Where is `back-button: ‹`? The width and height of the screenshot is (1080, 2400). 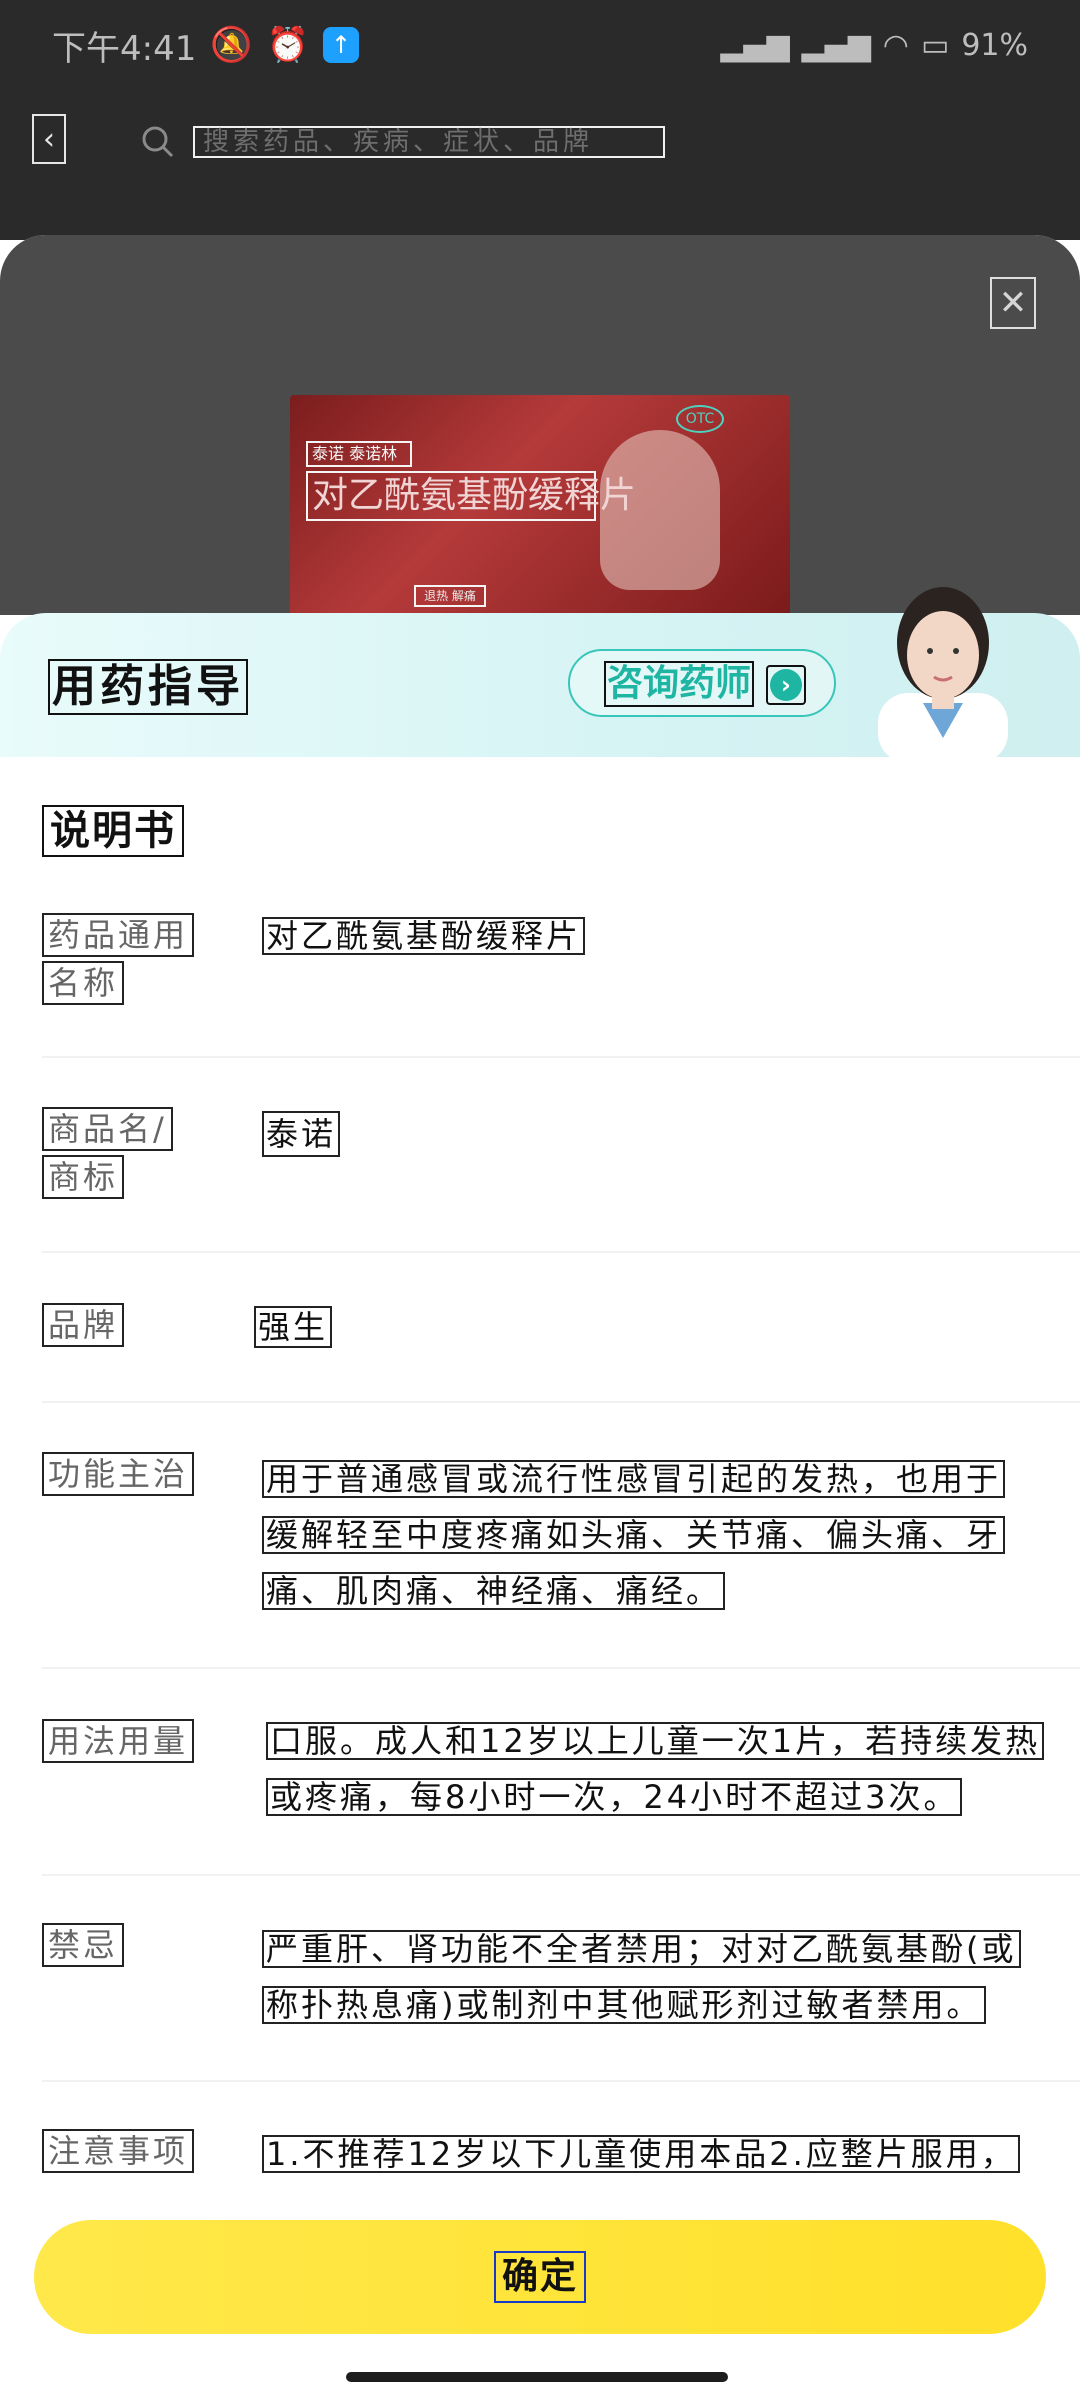 back-button: ‹ is located at coordinates (49, 139).